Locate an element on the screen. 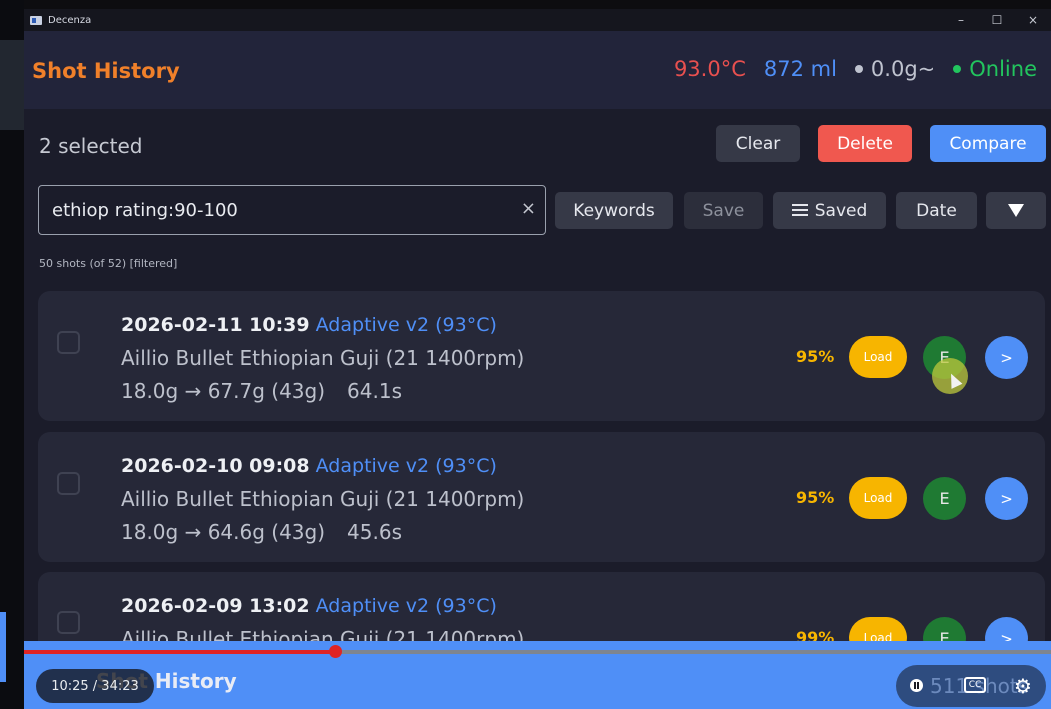  machine-status: 93.0°C 872 ml 0.0g~ Online is located at coordinates (855, 69).